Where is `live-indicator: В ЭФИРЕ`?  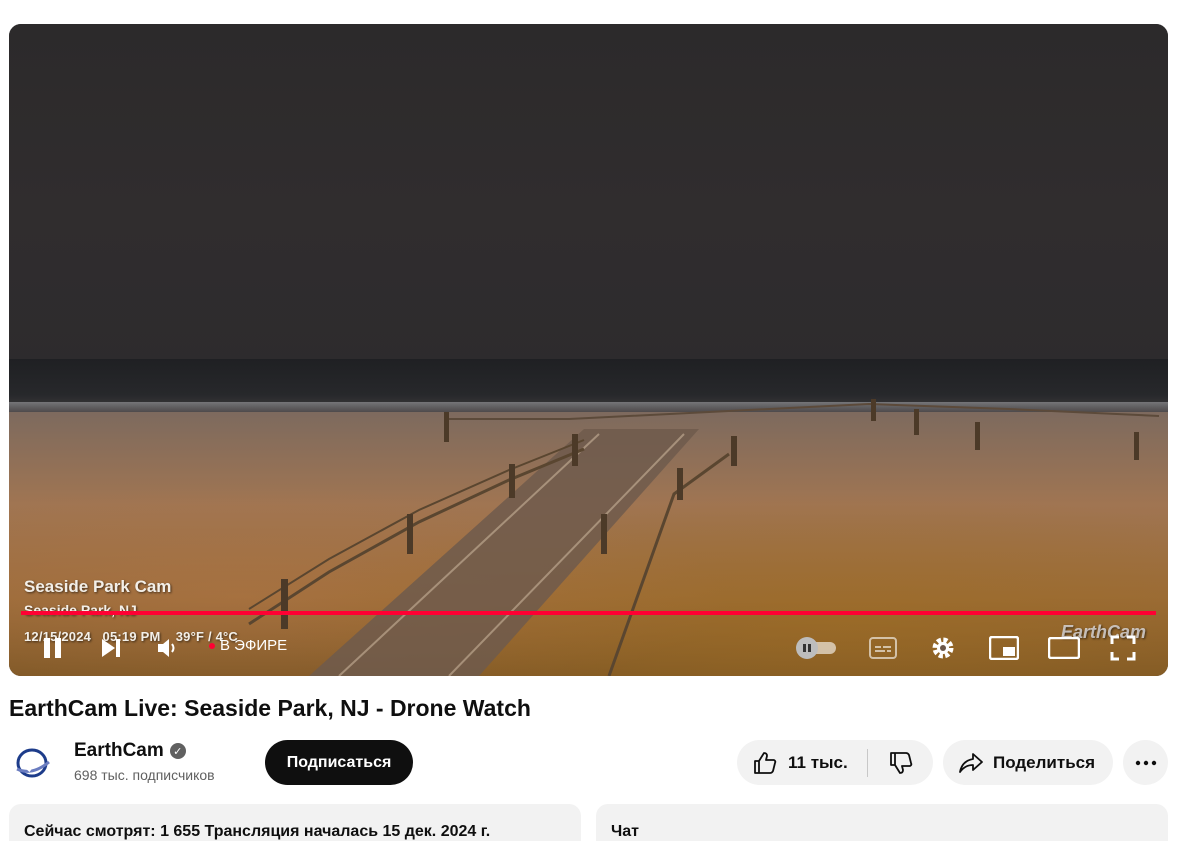
live-indicator: В ЭФИРЕ is located at coordinates (248, 645).